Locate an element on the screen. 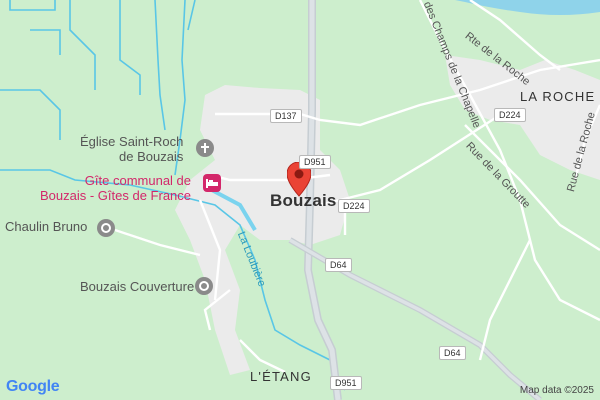 The width and height of the screenshot is (600, 400). cross-icon is located at coordinates (205, 148).